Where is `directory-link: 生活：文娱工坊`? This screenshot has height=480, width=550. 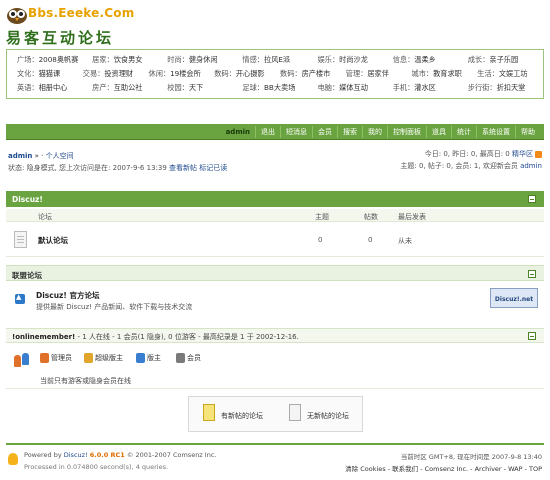
directory-link: 生活：文娱工坊 is located at coordinates (510, 76).